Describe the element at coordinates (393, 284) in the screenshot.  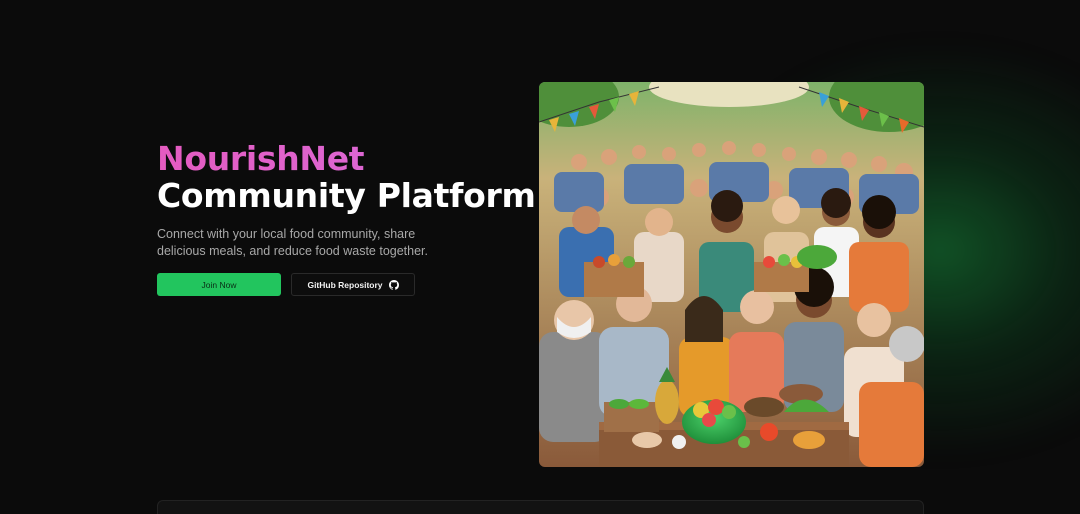
I see `github-icon` at that location.